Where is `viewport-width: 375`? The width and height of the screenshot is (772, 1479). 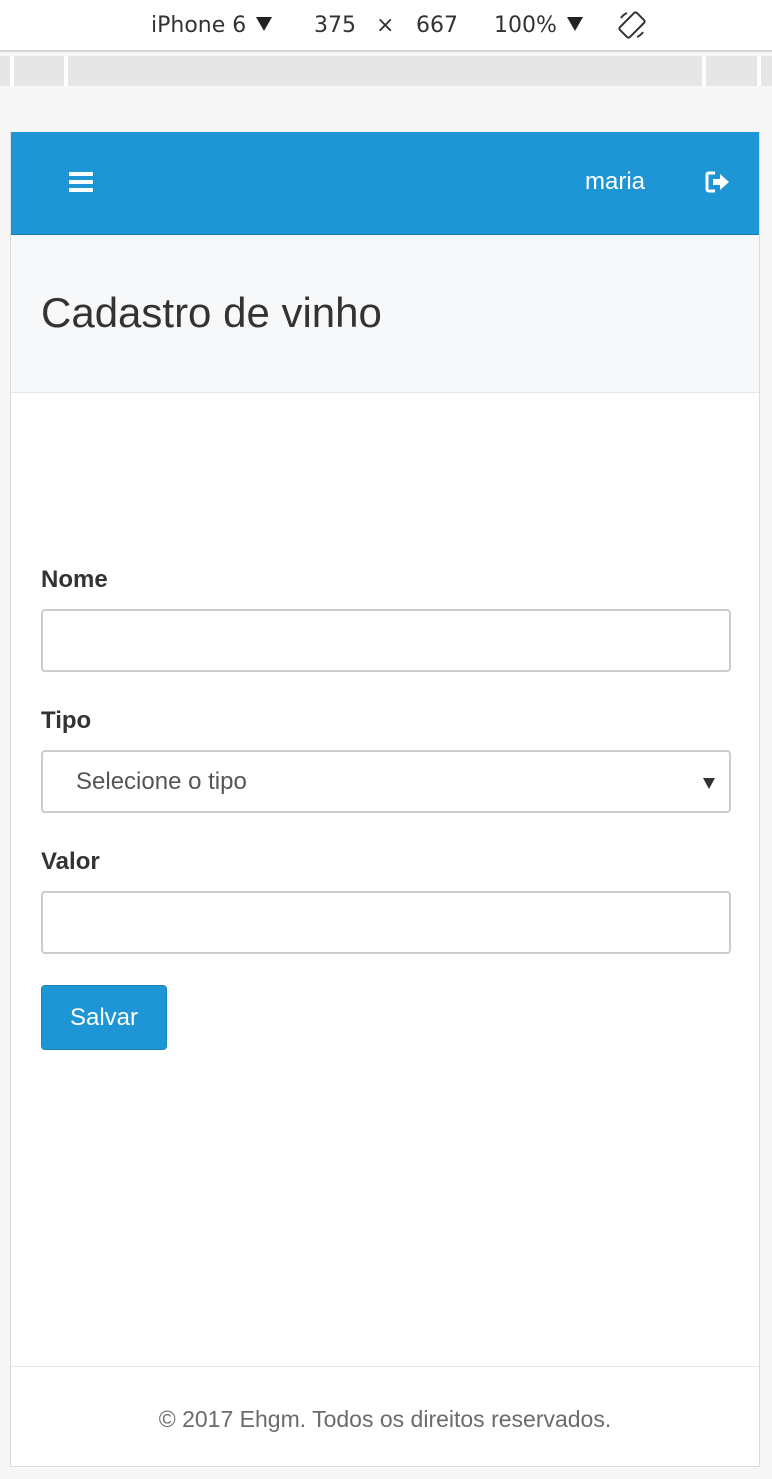
viewport-width: 375 is located at coordinates (335, 26).